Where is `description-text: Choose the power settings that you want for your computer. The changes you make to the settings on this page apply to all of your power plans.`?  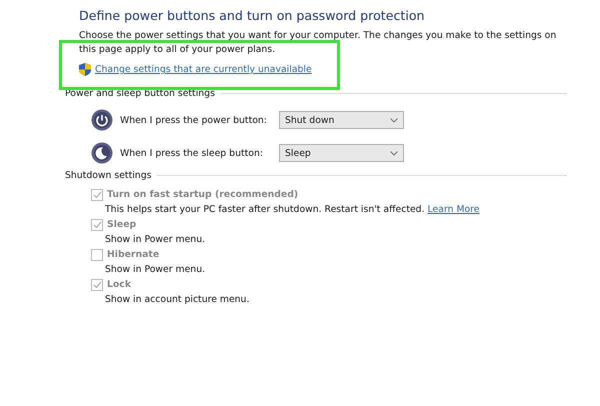 description-text: Choose the power settings that you want for your computer. The changes you make to the settings on this page apply to all of your power plans. is located at coordinates (318, 43).